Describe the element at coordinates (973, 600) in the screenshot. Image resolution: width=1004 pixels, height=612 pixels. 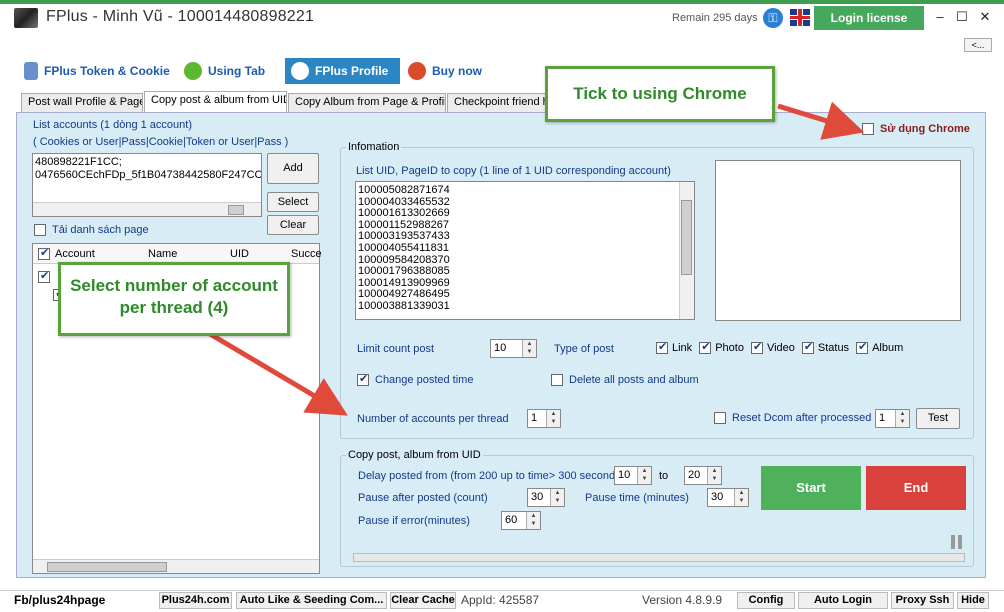
I see `hide-button: Hide` at that location.